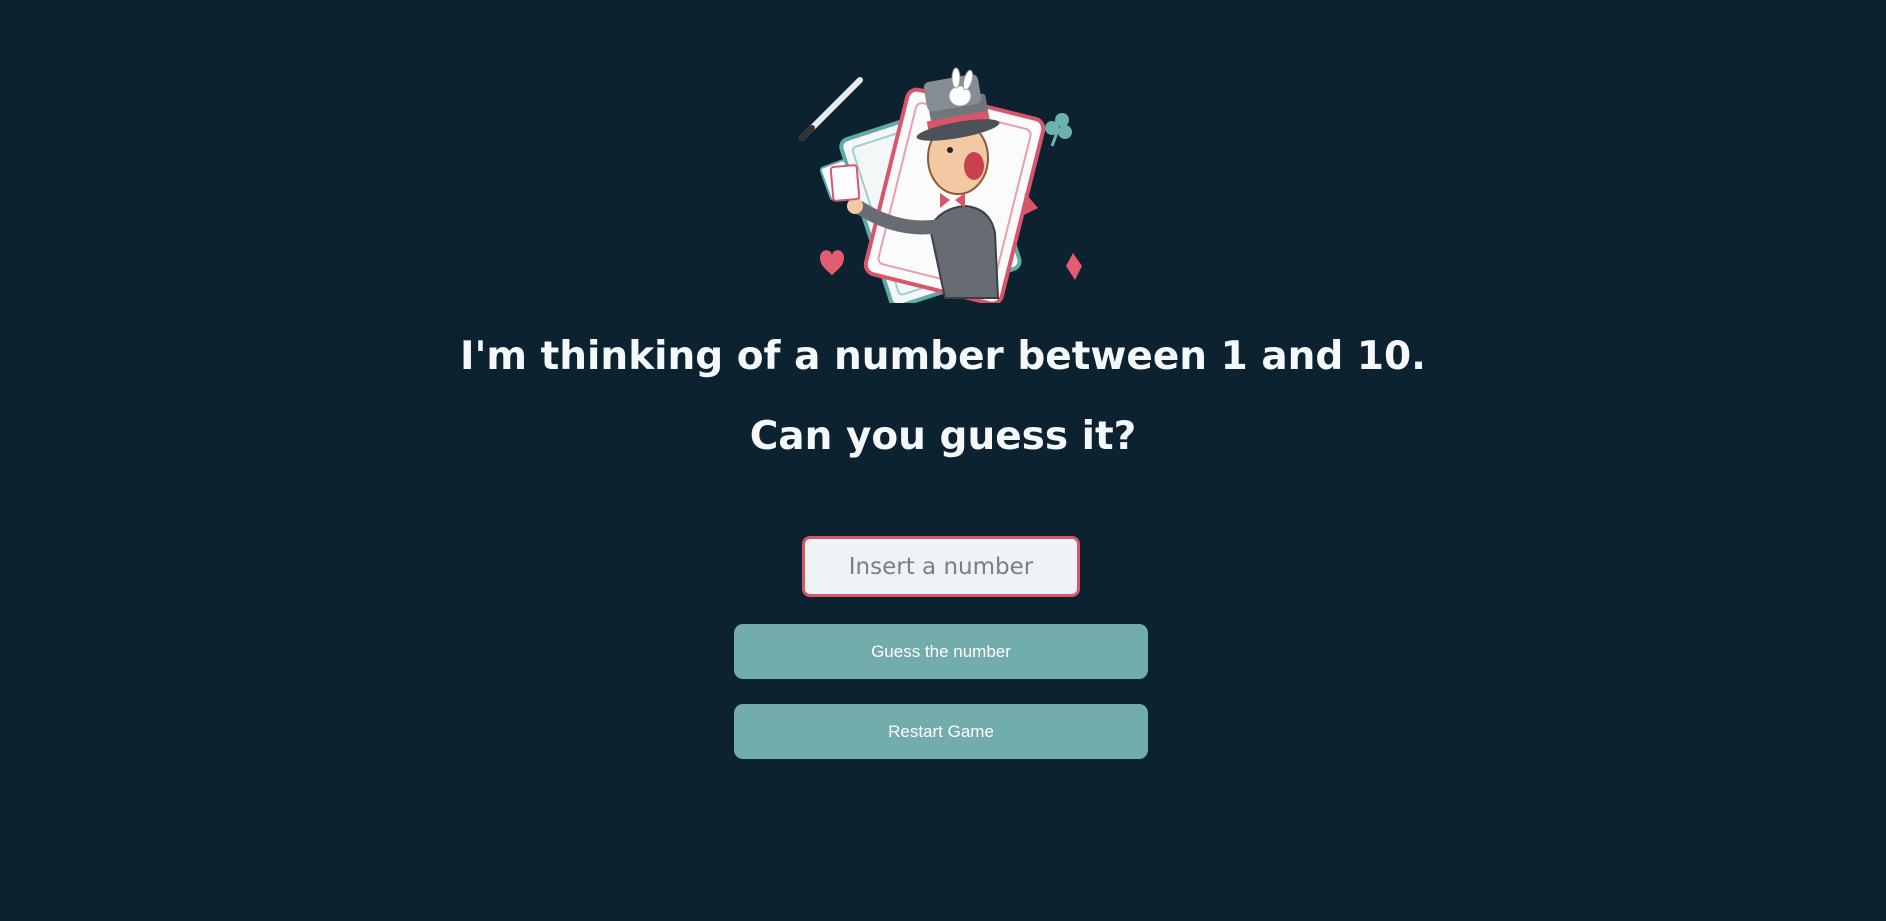 This screenshot has width=1886, height=921. Describe the element at coordinates (941, 651) in the screenshot. I see `guess-button: Guess the number` at that location.